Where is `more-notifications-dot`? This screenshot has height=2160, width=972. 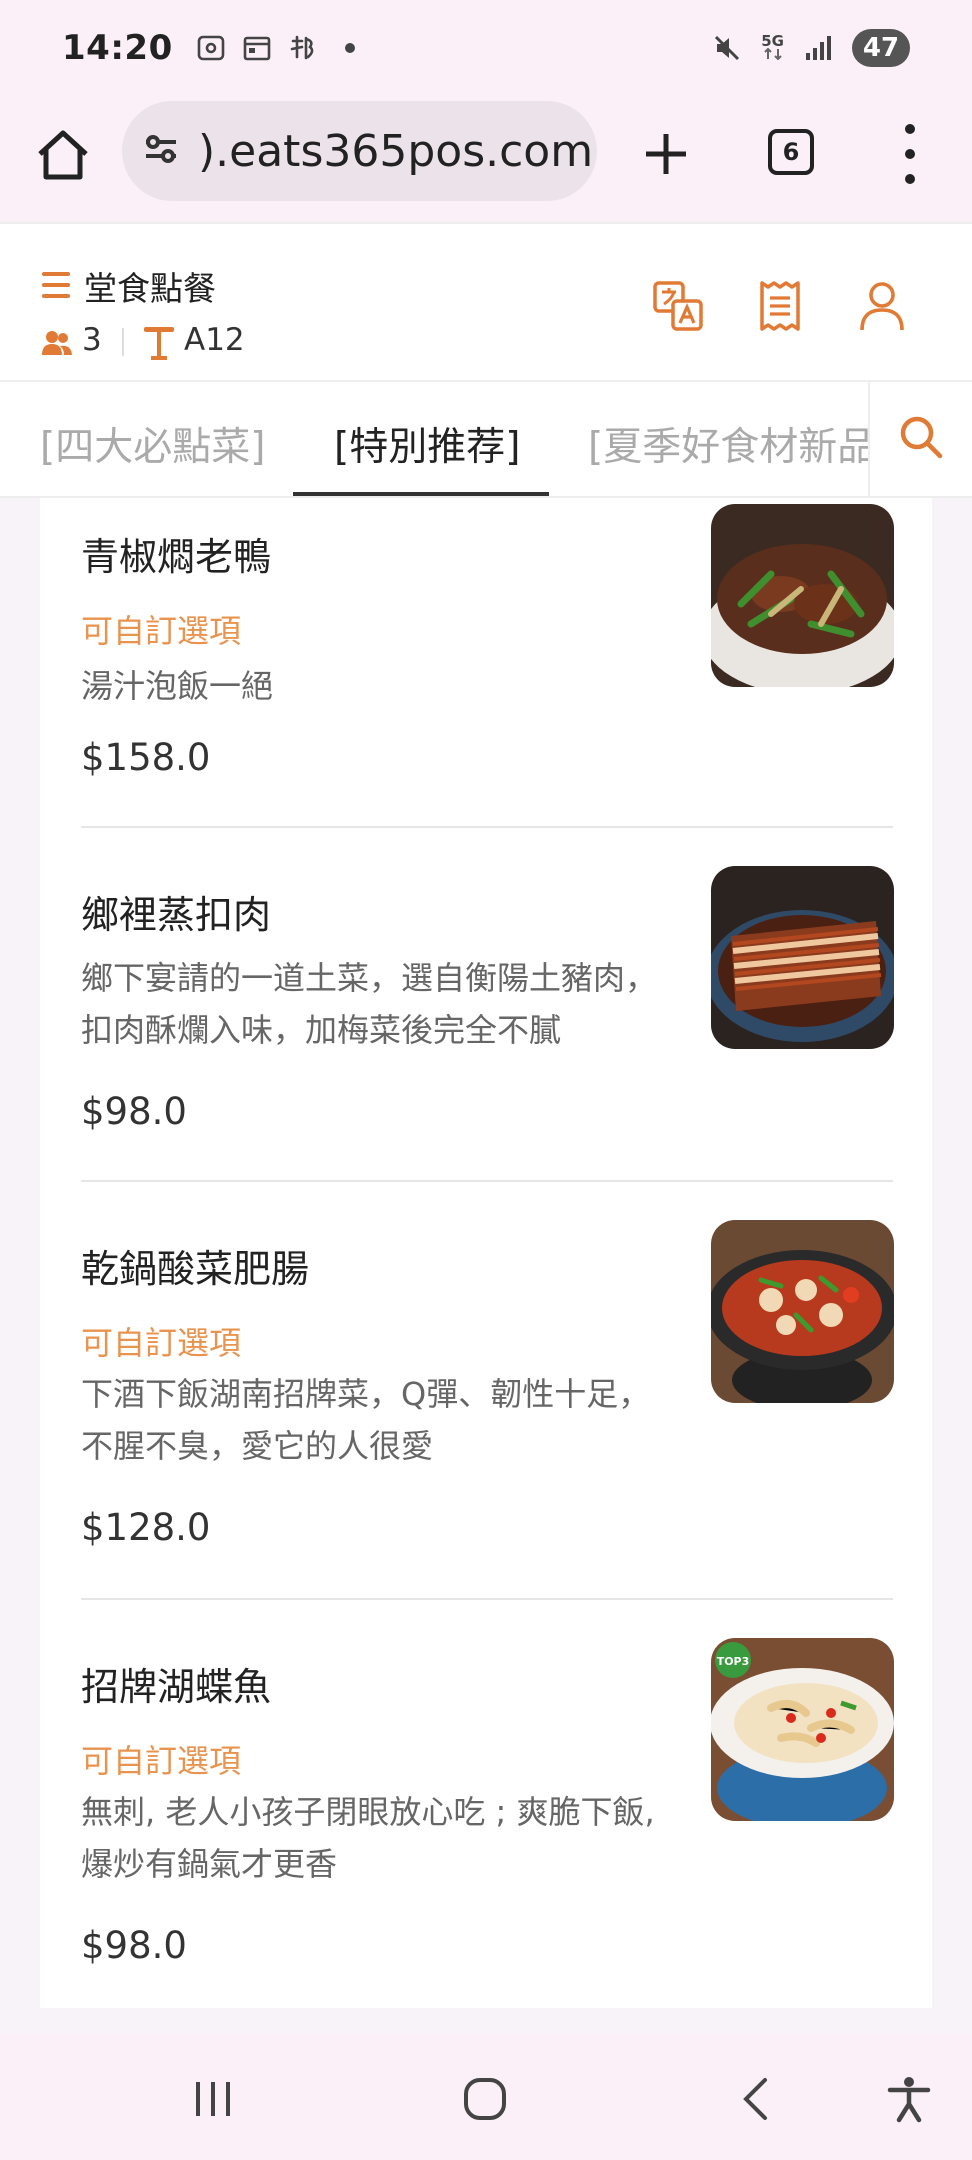 more-notifications-dot is located at coordinates (349, 48).